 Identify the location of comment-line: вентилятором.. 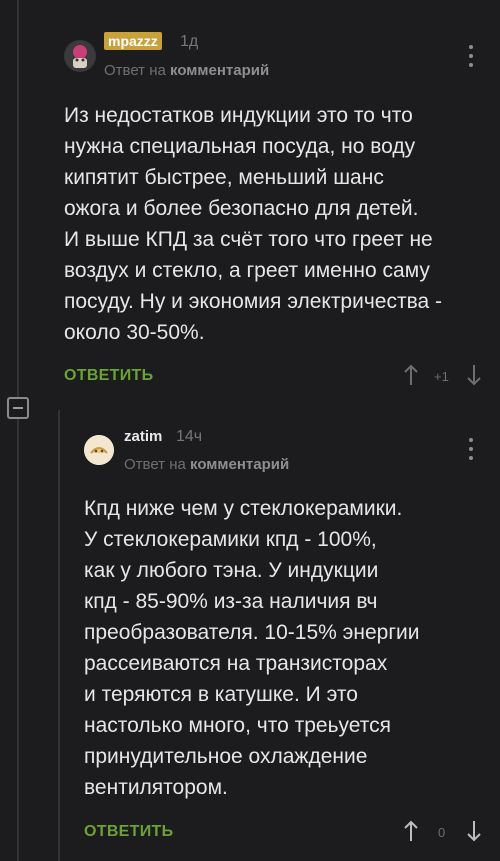
(156, 787).